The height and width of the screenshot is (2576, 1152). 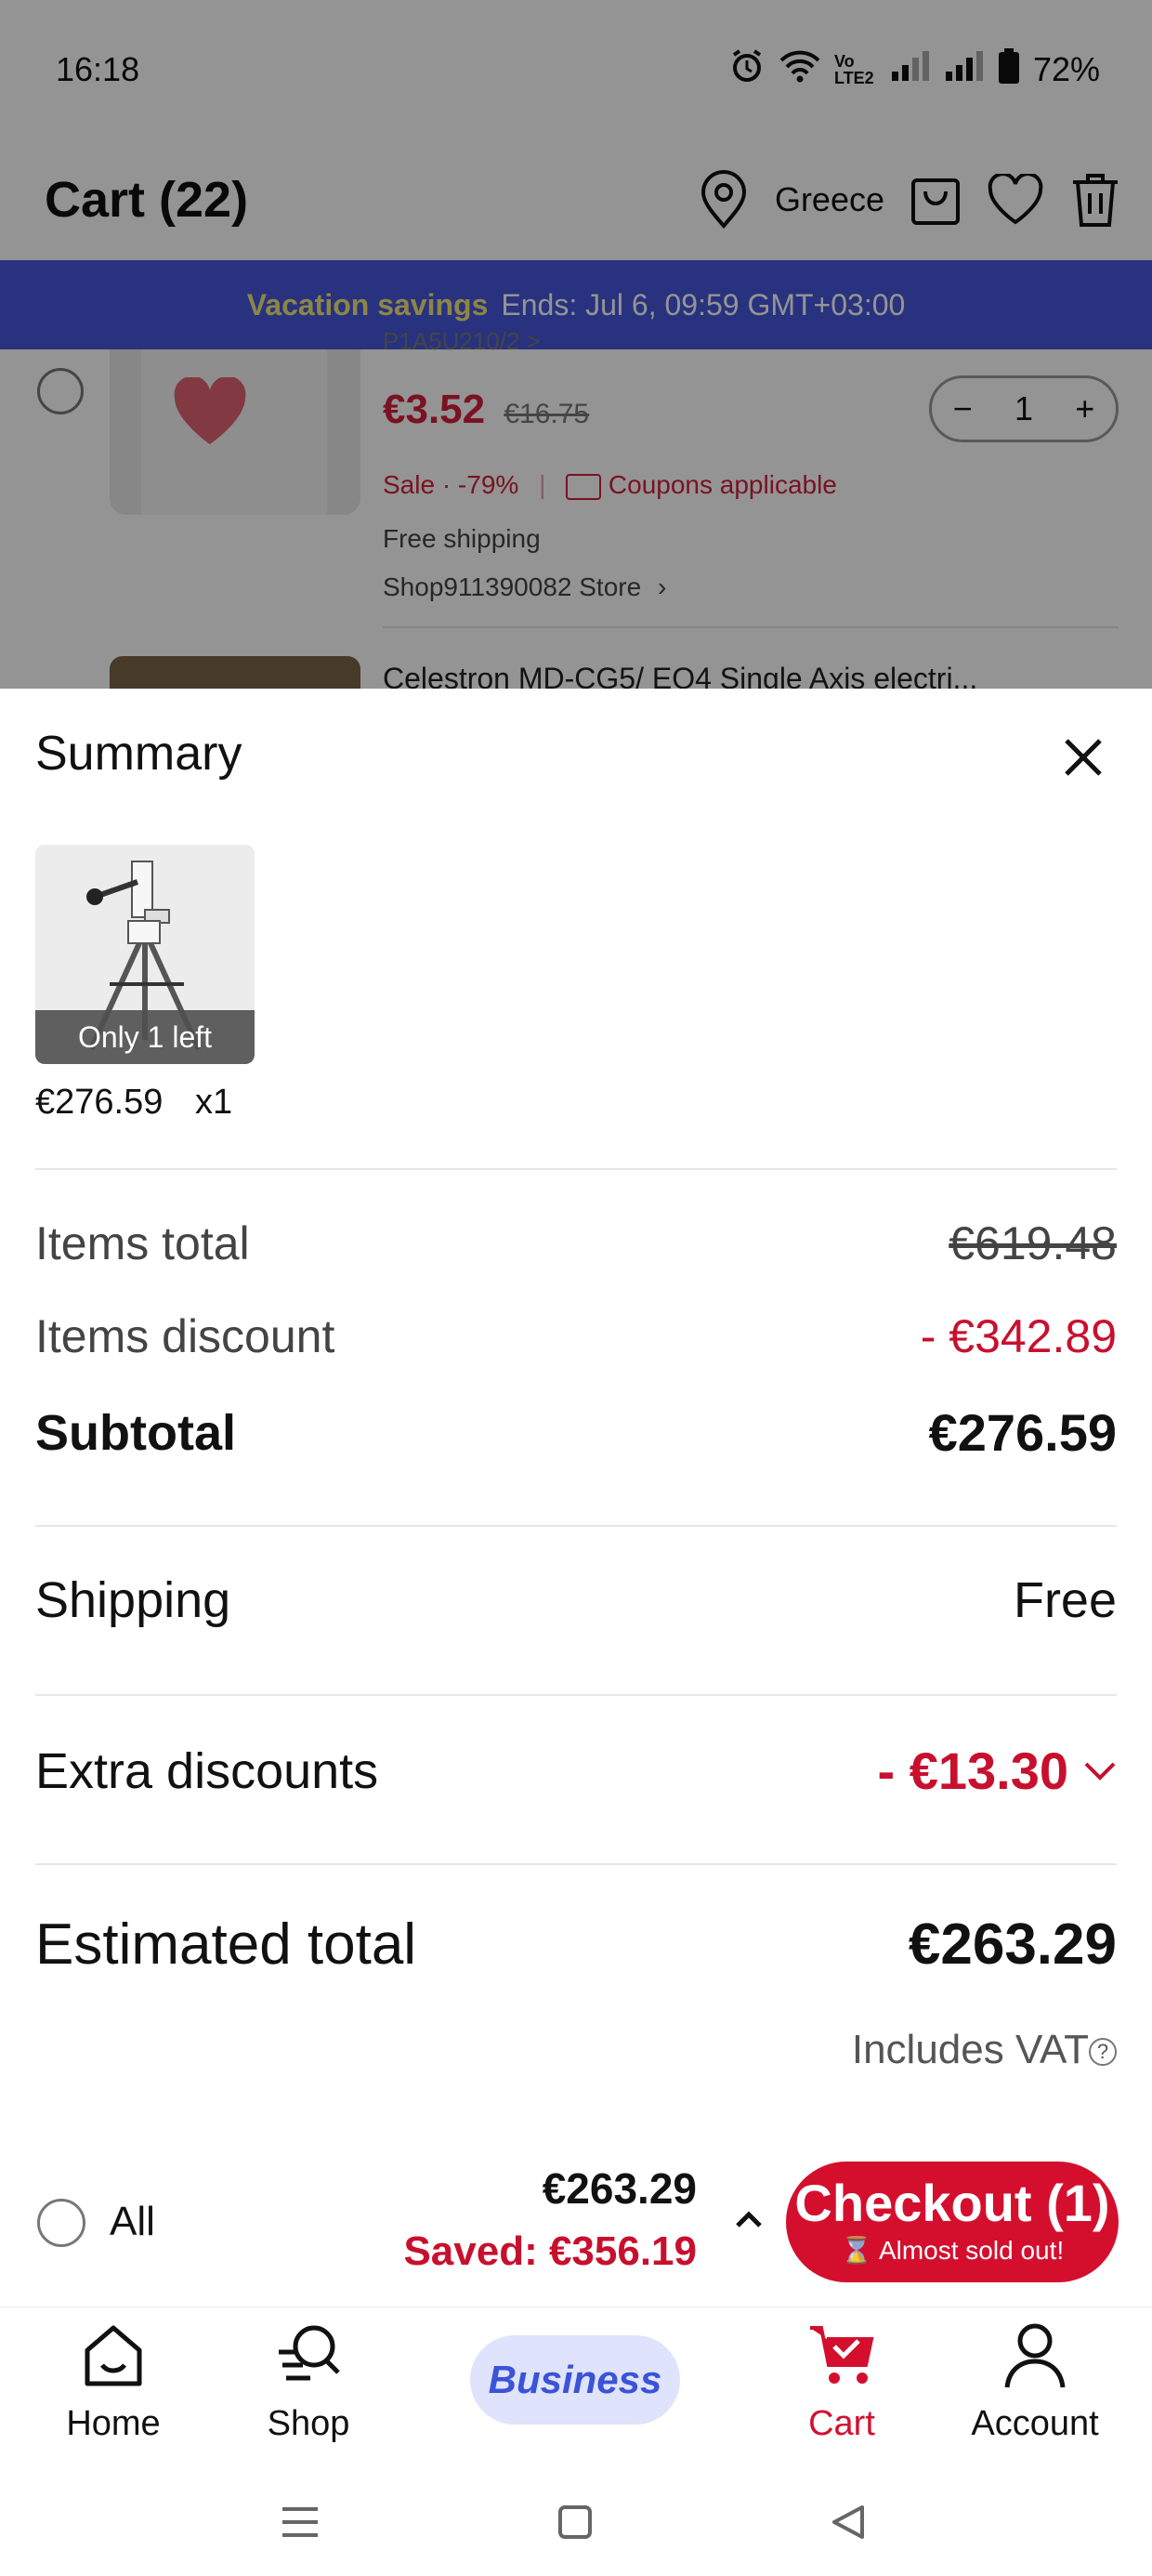 I want to click on system-nav-bar, so click(x=576, y=2520).